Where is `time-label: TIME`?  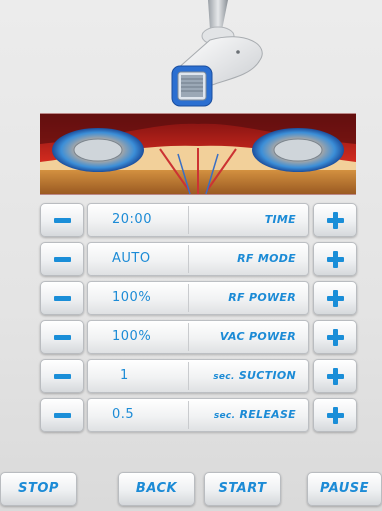 time-label: TIME is located at coordinates (280, 219).